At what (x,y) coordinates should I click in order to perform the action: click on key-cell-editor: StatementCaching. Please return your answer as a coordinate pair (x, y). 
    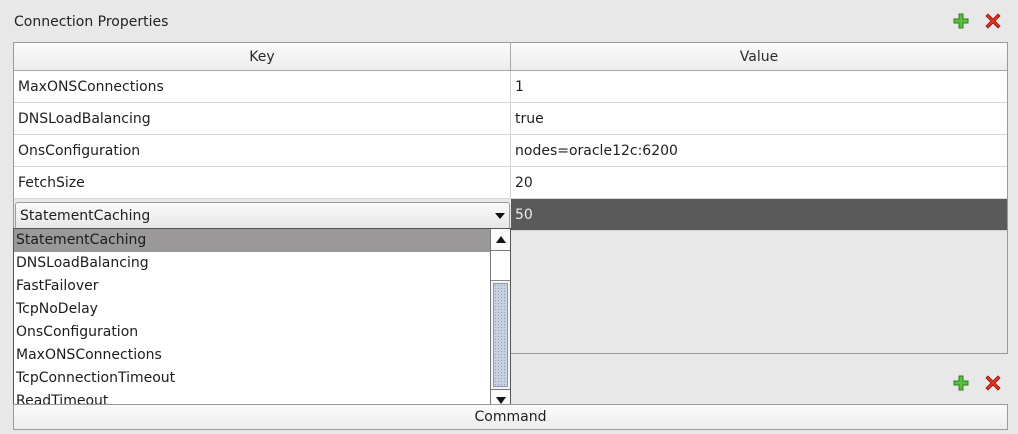
    Looking at the image, I should click on (262, 214).